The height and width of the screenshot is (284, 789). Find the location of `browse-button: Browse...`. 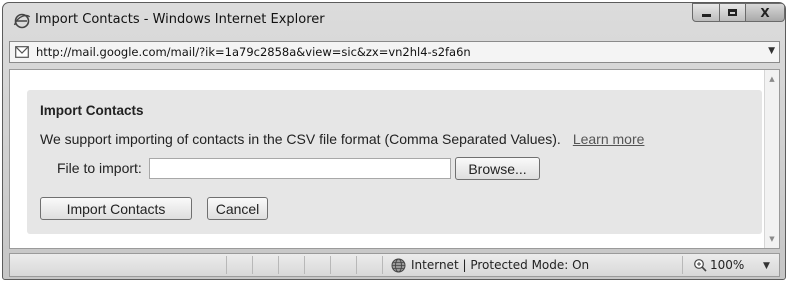

browse-button: Browse... is located at coordinates (497, 168).